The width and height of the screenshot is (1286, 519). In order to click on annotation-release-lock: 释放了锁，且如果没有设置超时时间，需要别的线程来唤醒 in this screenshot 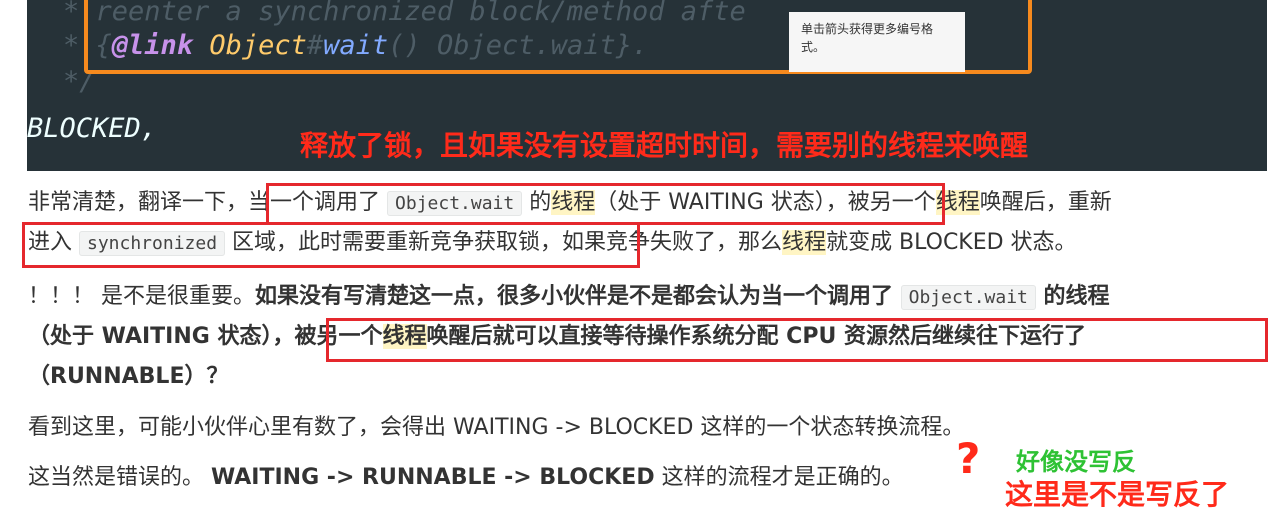, I will do `click(664, 145)`.